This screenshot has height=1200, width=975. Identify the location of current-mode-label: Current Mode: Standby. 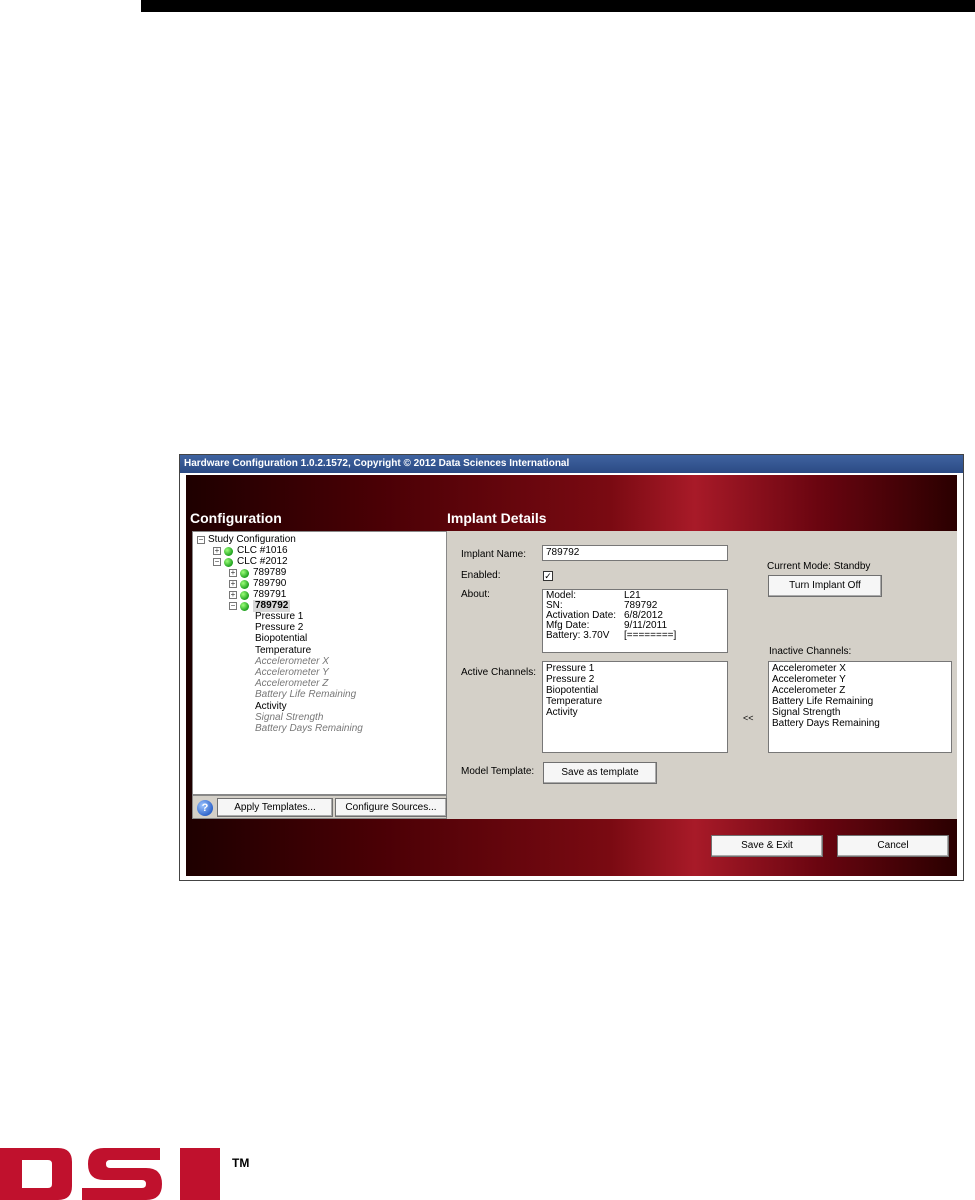
(819, 566).